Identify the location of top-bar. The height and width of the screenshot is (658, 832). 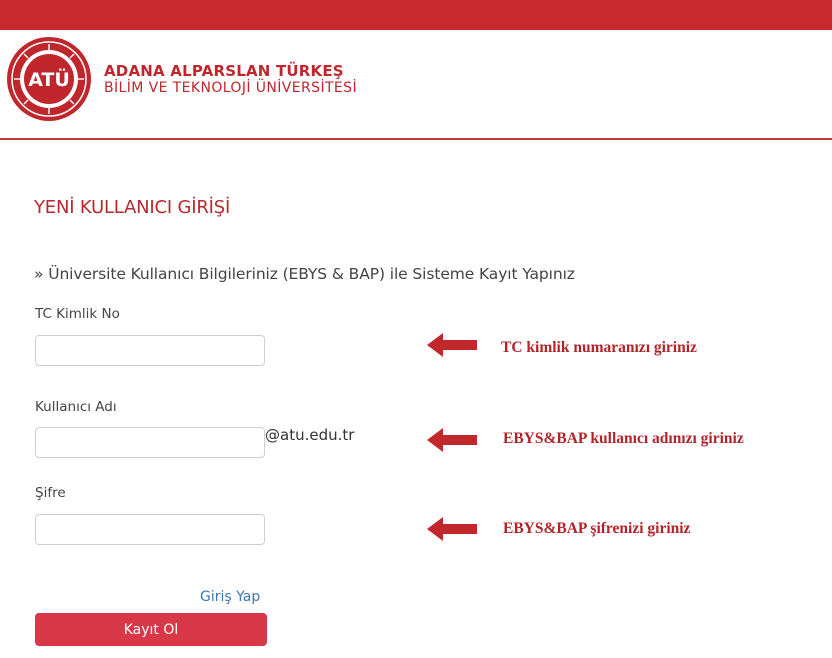
(416, 15).